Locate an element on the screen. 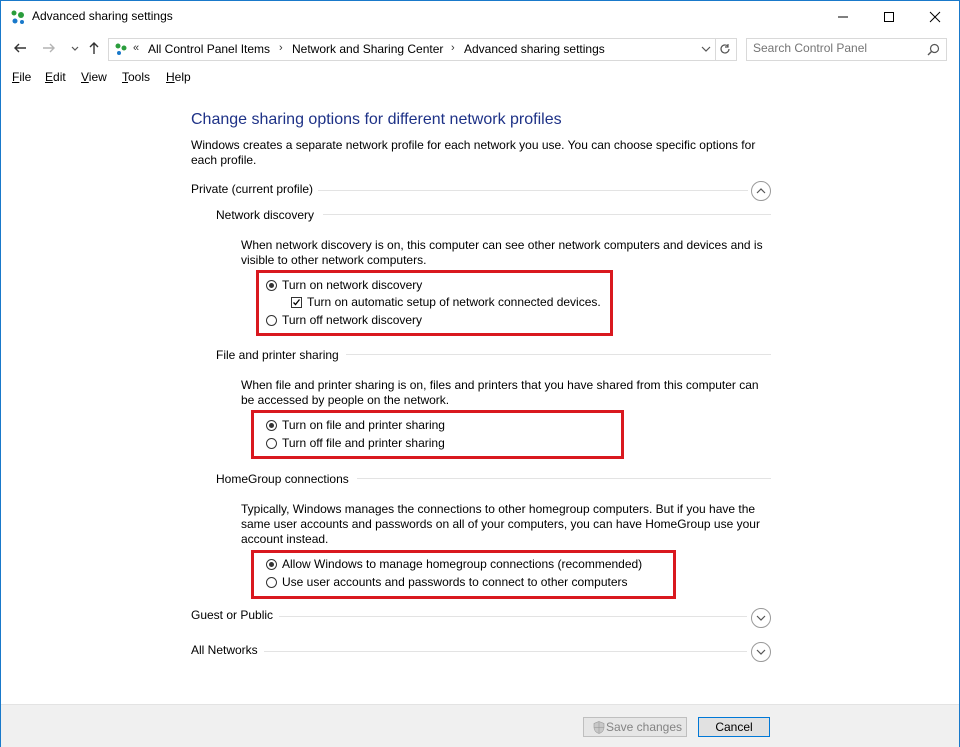  file-sharing-off-radio is located at coordinates (271, 443).